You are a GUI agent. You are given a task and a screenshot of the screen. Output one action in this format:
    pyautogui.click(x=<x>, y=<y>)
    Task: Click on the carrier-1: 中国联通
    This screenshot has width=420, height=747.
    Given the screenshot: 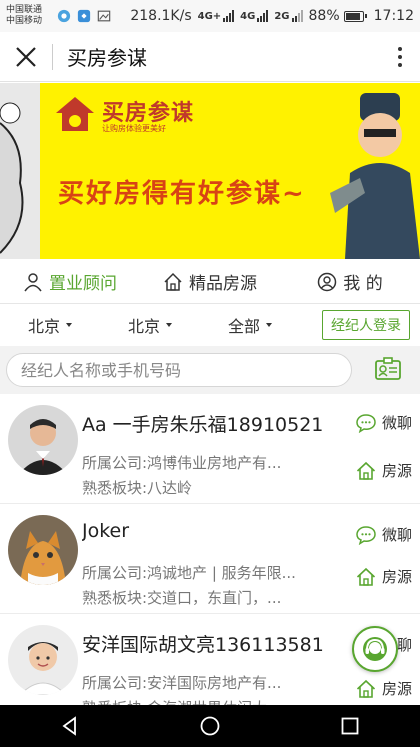 What is the action you would take?
    pyautogui.click(x=24, y=10)
    